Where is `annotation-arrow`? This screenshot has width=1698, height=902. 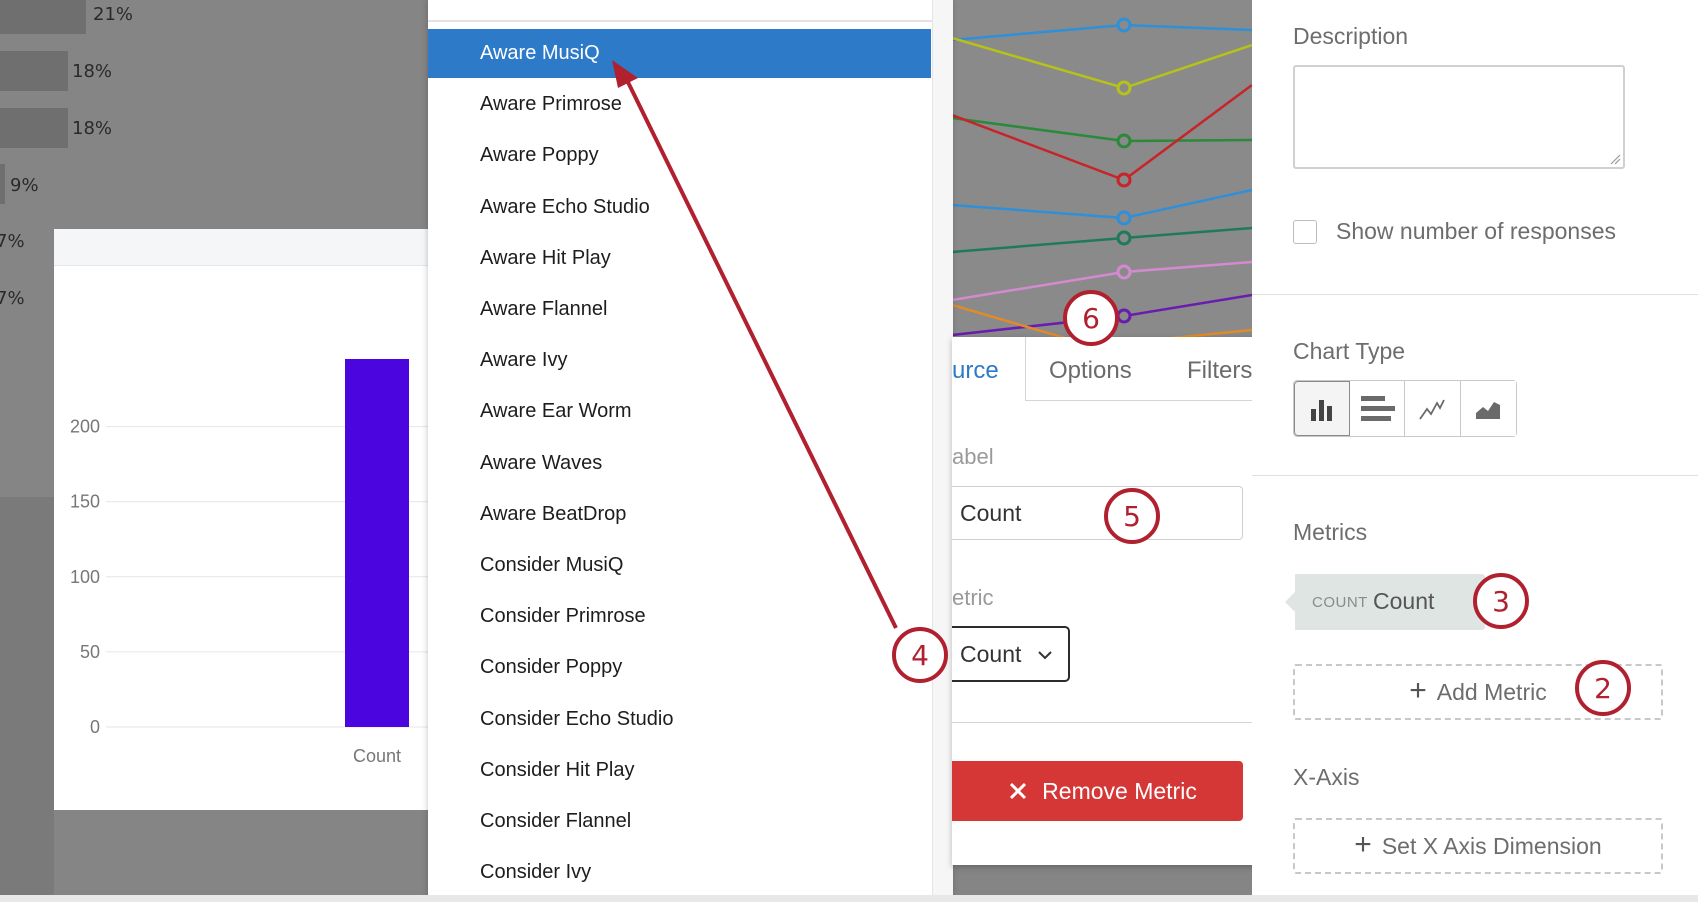
annotation-arrow is located at coordinates (755, 344).